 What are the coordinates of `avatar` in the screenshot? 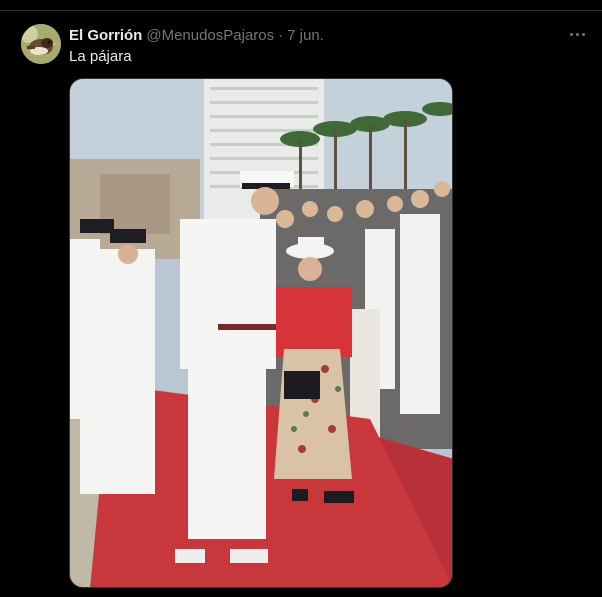 It's located at (41, 44).